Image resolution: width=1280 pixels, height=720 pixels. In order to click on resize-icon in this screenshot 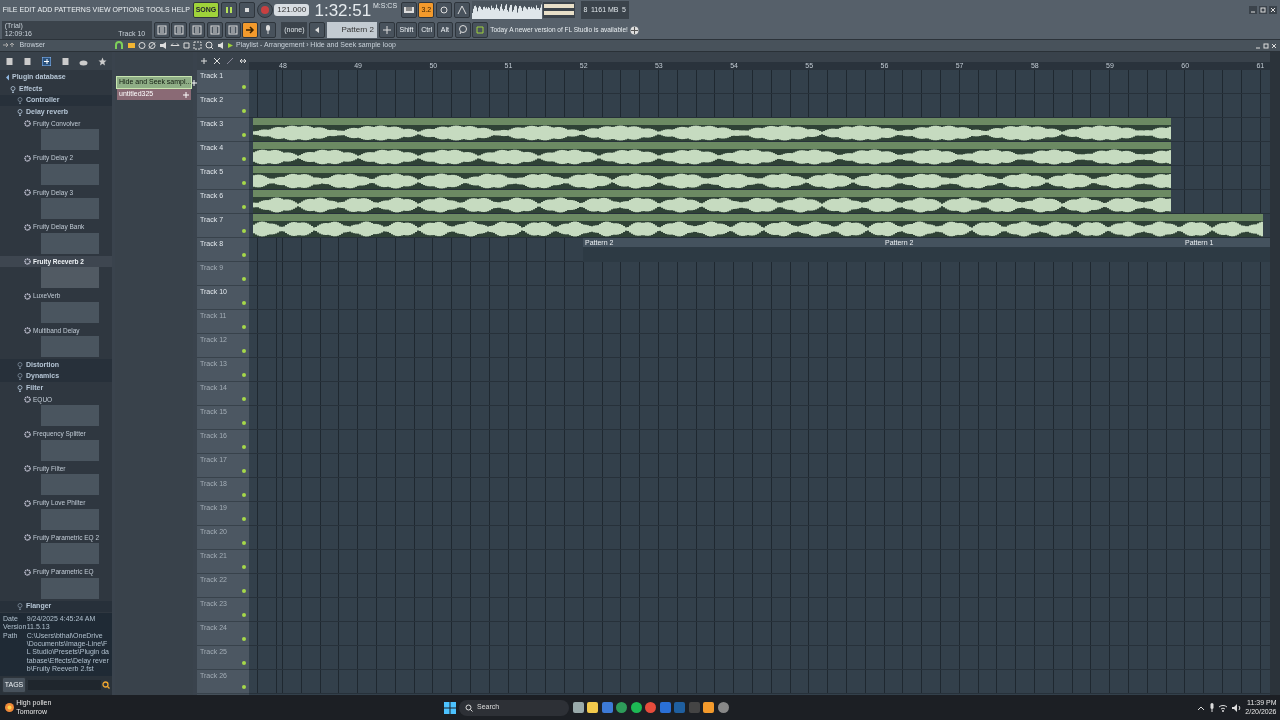, I will do `click(242, 61)`.